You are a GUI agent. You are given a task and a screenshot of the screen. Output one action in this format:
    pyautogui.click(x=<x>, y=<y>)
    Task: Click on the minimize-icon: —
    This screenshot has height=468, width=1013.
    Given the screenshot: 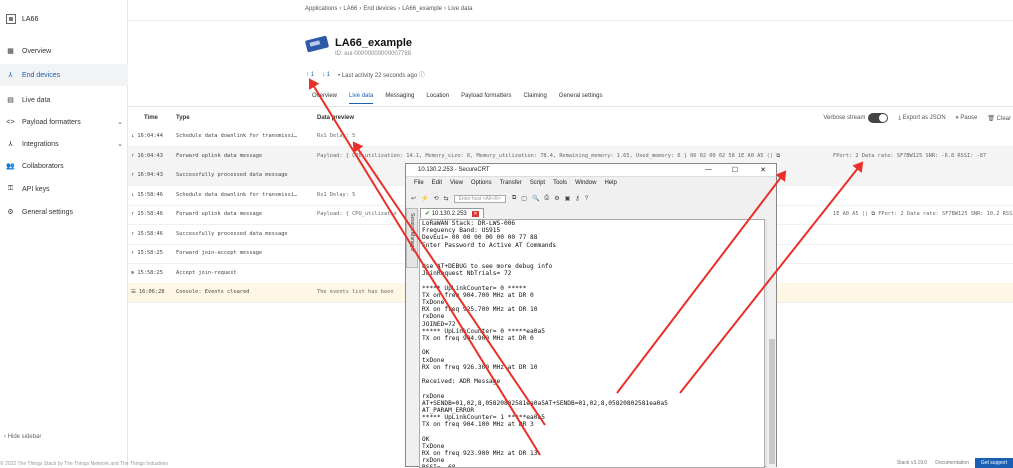 What is the action you would take?
    pyautogui.click(x=708, y=169)
    